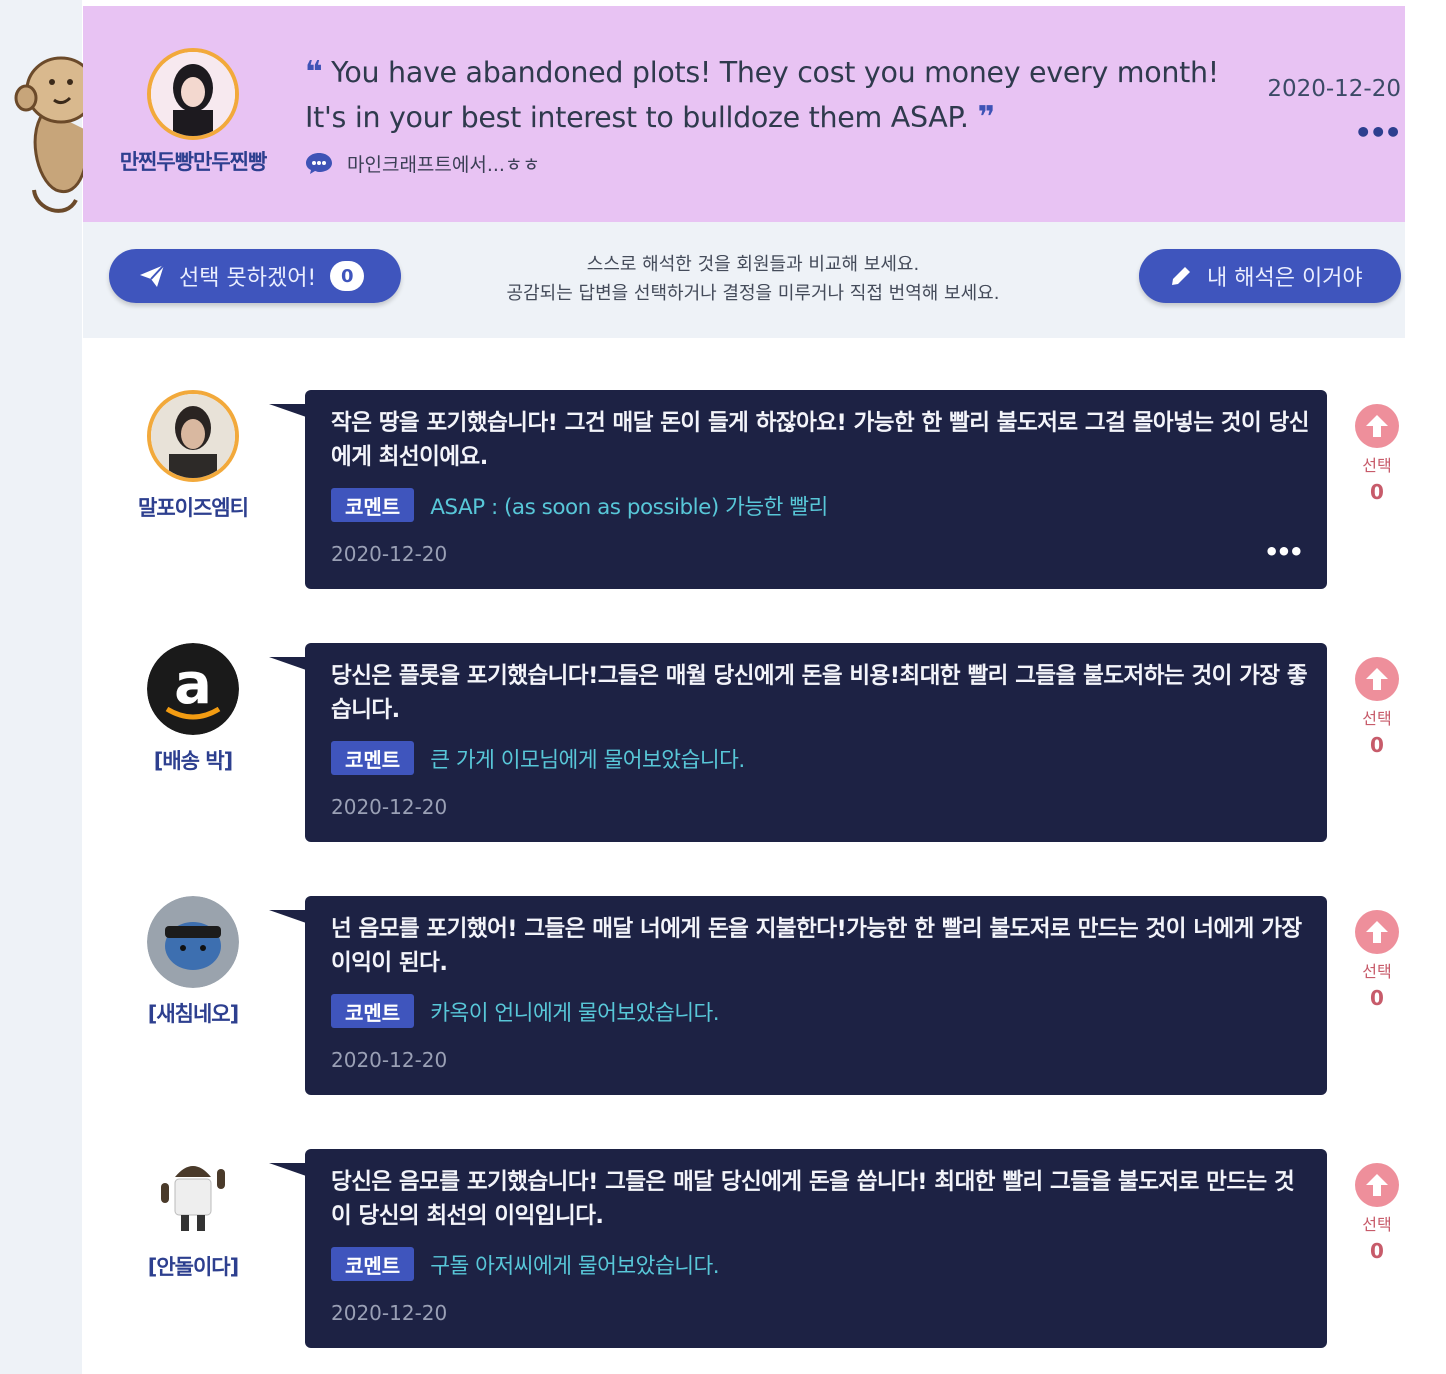 The height and width of the screenshot is (1374, 1446). I want to click on answer-author: [안돌이다], so click(193, 1266).